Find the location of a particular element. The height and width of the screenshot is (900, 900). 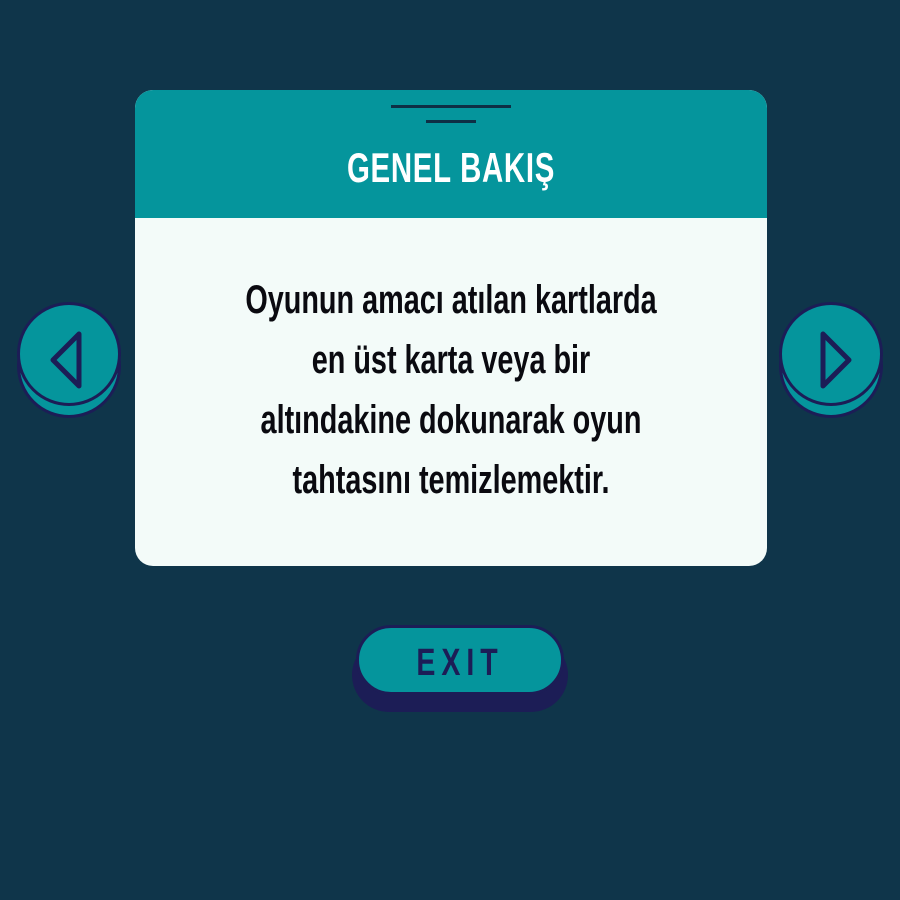

triangle-left-icon is located at coordinates (66, 360).